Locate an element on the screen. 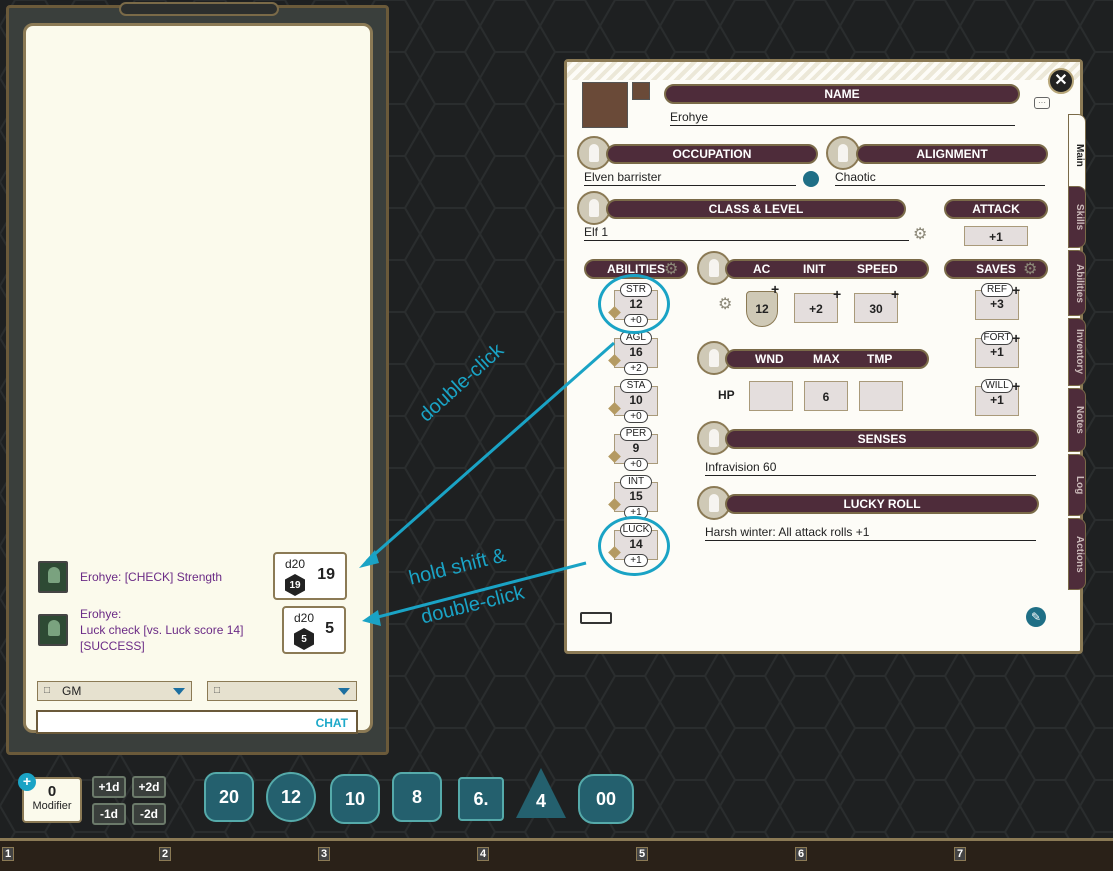  hotbar-slot: 5 is located at coordinates (642, 854).